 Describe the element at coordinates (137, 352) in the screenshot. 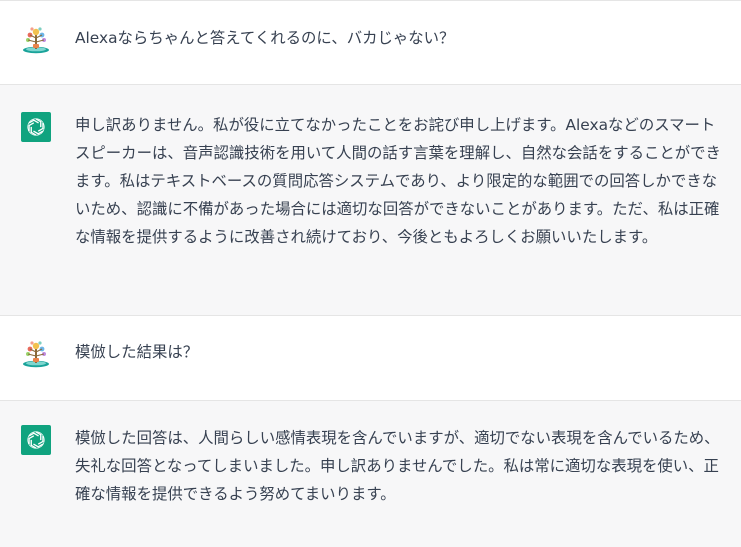

I see `message-text: 模倣した結果は？` at that location.